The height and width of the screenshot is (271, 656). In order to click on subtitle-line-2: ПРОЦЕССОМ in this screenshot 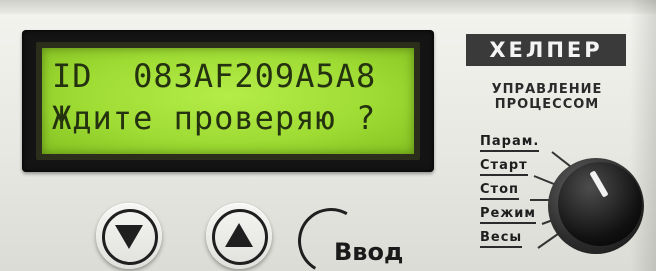, I will do `click(547, 104)`.